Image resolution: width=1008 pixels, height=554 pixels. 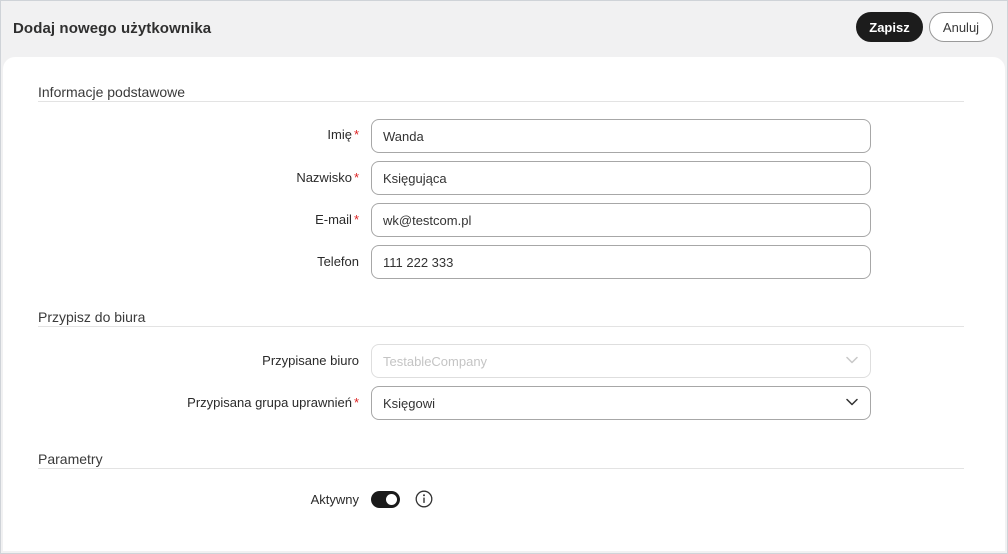 I want to click on active-label: Aktywny, so click(x=334, y=499).